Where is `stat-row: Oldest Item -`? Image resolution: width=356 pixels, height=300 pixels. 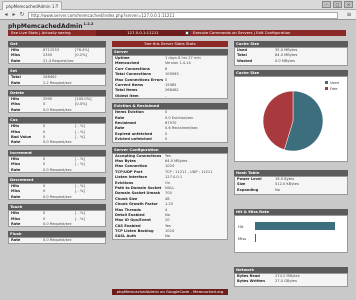 stat-row: Oldest Item - is located at coordinates (170, 96).